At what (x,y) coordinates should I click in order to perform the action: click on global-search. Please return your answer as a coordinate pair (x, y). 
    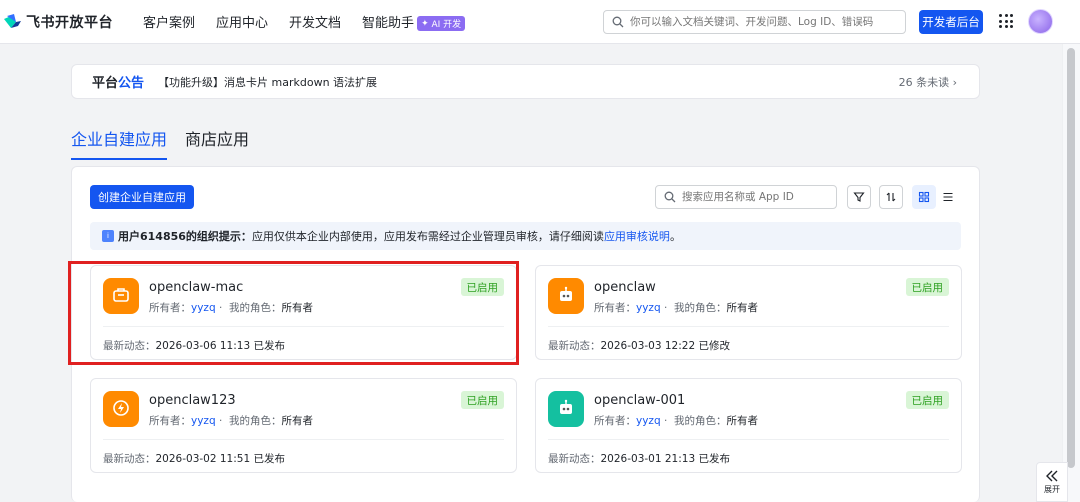
    Looking at the image, I should click on (754, 22).